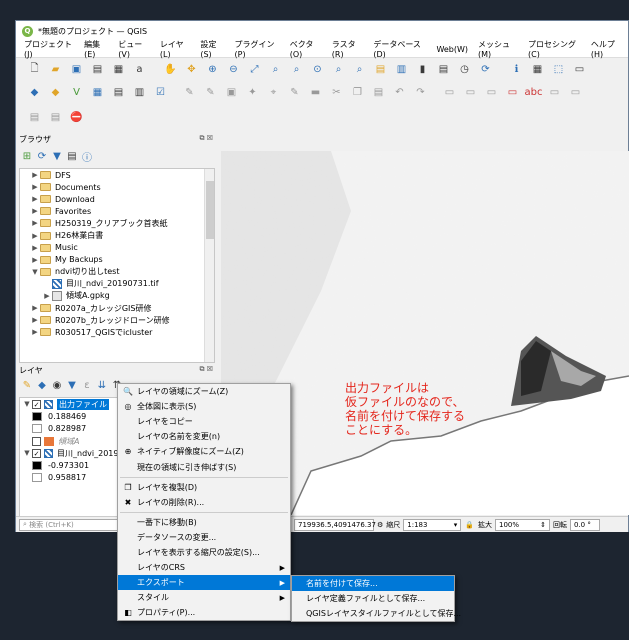 The image size is (629, 640). Describe the element at coordinates (585, 524) in the screenshot. I see `rotation-field: 0.0 °` at that location.